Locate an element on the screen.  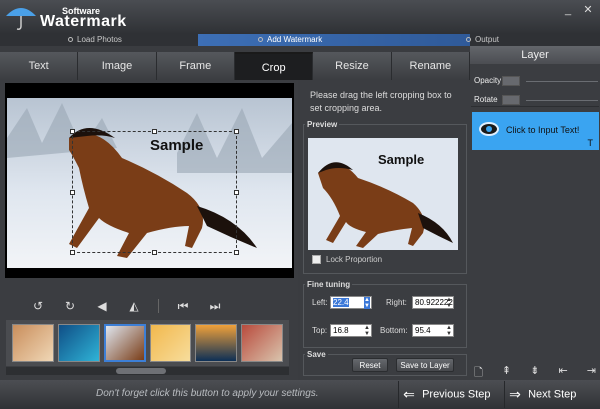
layer-toolbar: 🗋 ⇞ ⇟ ⇤ ⇥ is located at coordinates (535, 371).